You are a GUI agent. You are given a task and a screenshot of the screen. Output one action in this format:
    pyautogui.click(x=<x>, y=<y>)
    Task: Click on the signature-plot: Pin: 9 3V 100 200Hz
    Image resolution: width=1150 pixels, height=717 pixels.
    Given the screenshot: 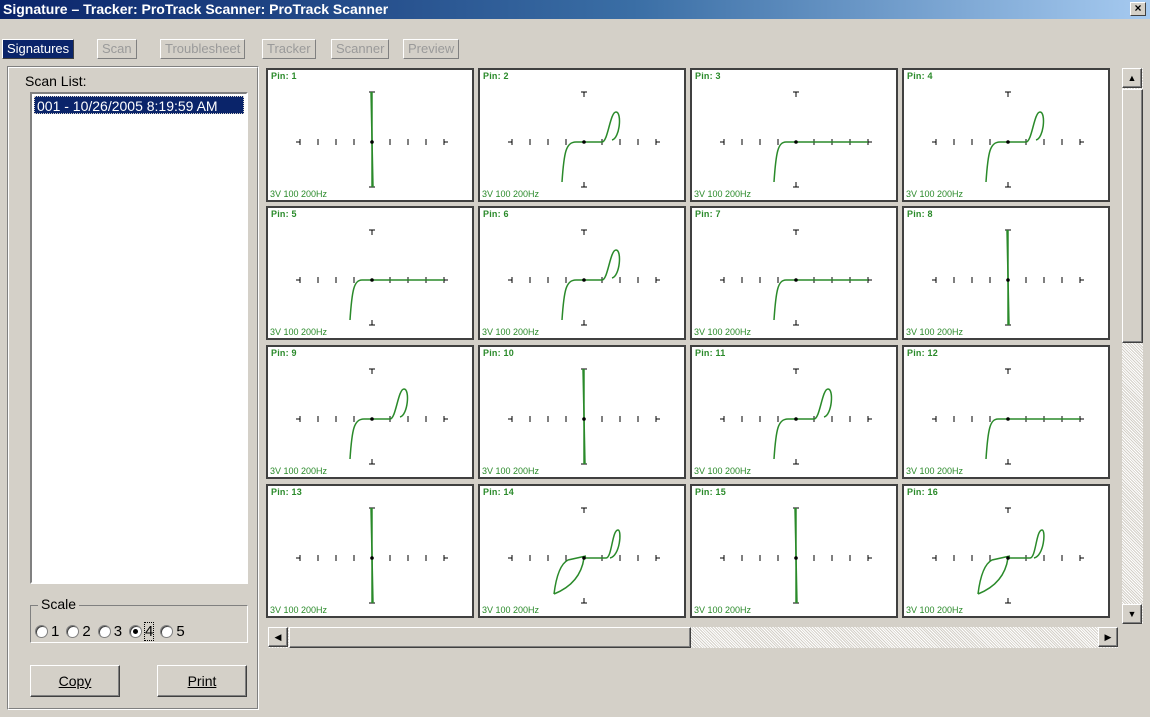 What is the action you would take?
    pyautogui.click(x=370, y=412)
    